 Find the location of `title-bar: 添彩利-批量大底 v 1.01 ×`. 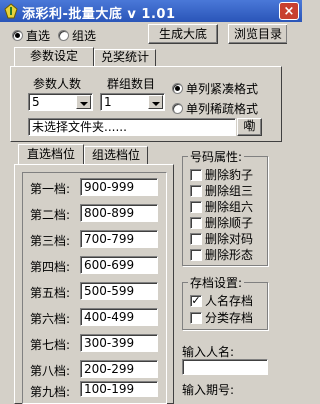

title-bar: 添彩利-批量大底 v 1.01 × is located at coordinates (151, 11).